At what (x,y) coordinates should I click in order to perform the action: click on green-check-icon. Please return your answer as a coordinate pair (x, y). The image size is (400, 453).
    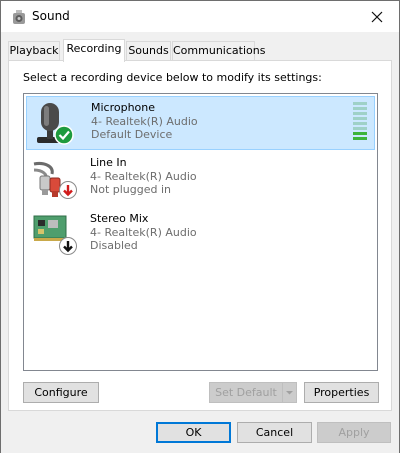
    Looking at the image, I should click on (64, 135).